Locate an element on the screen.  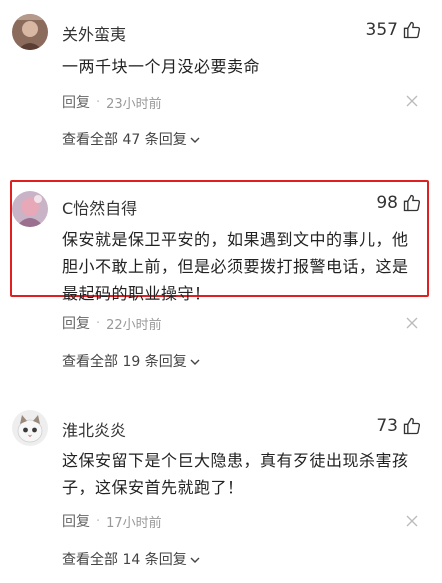
username: 关外蛮夷 is located at coordinates (94, 33).